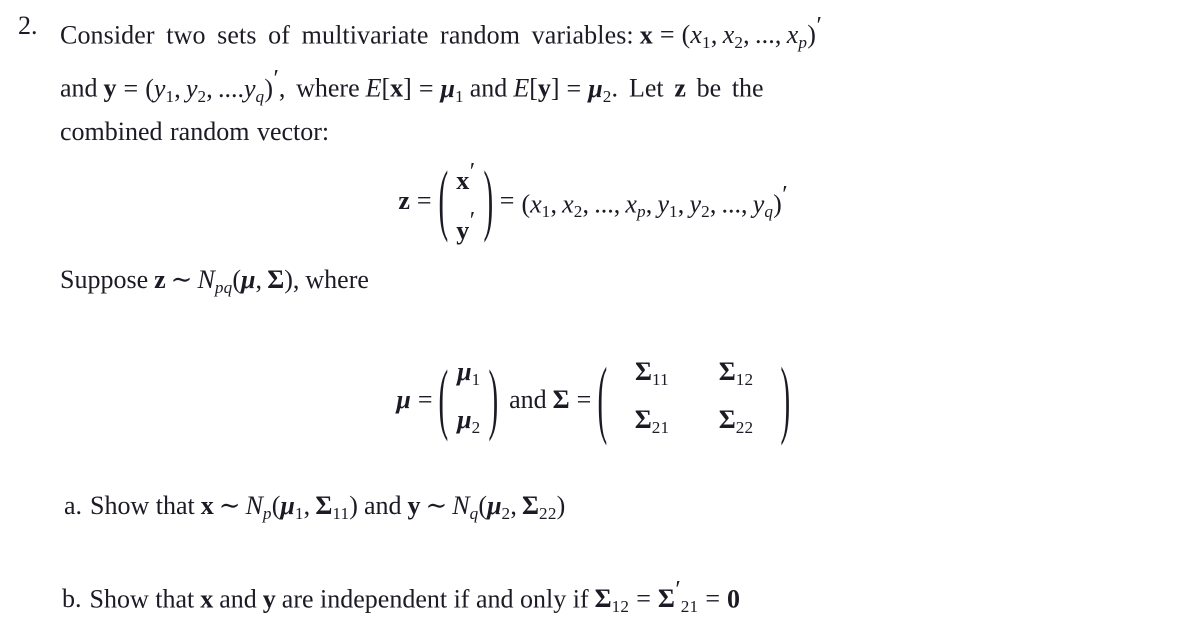 The width and height of the screenshot is (1186, 625). What do you see at coordinates (73, 505) in the screenshot?
I see `part-a-label: a.` at bounding box center [73, 505].